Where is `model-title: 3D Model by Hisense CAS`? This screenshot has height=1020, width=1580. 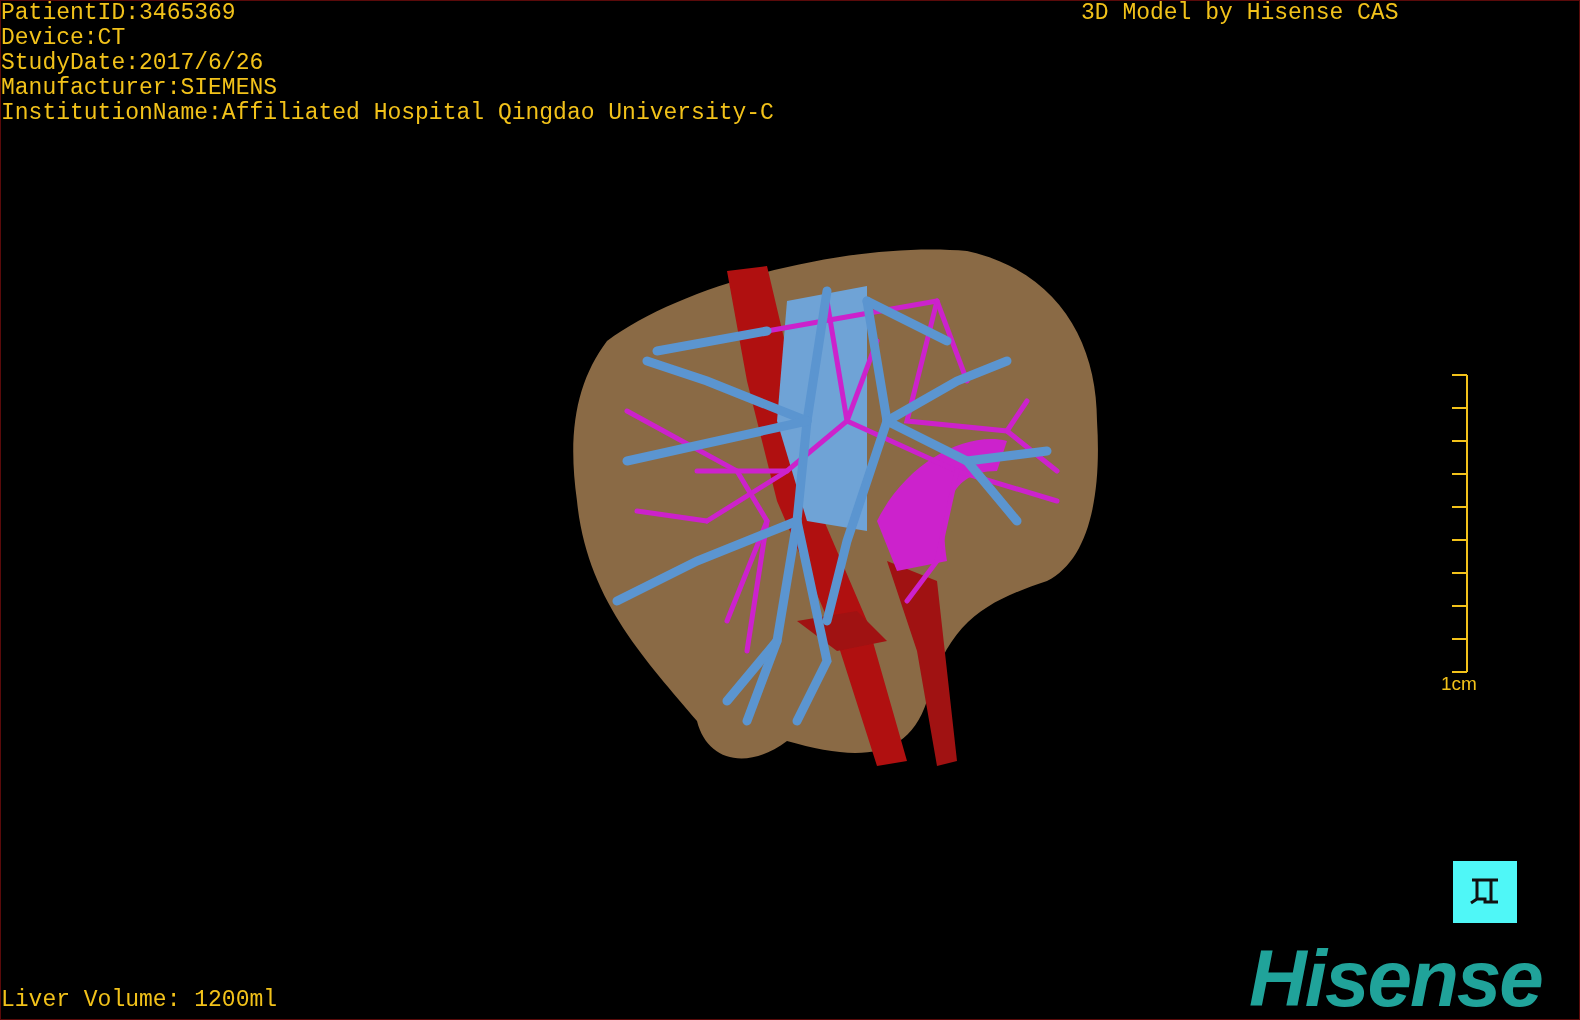
model-title: 3D Model by Hisense CAS is located at coordinates (1240, 13).